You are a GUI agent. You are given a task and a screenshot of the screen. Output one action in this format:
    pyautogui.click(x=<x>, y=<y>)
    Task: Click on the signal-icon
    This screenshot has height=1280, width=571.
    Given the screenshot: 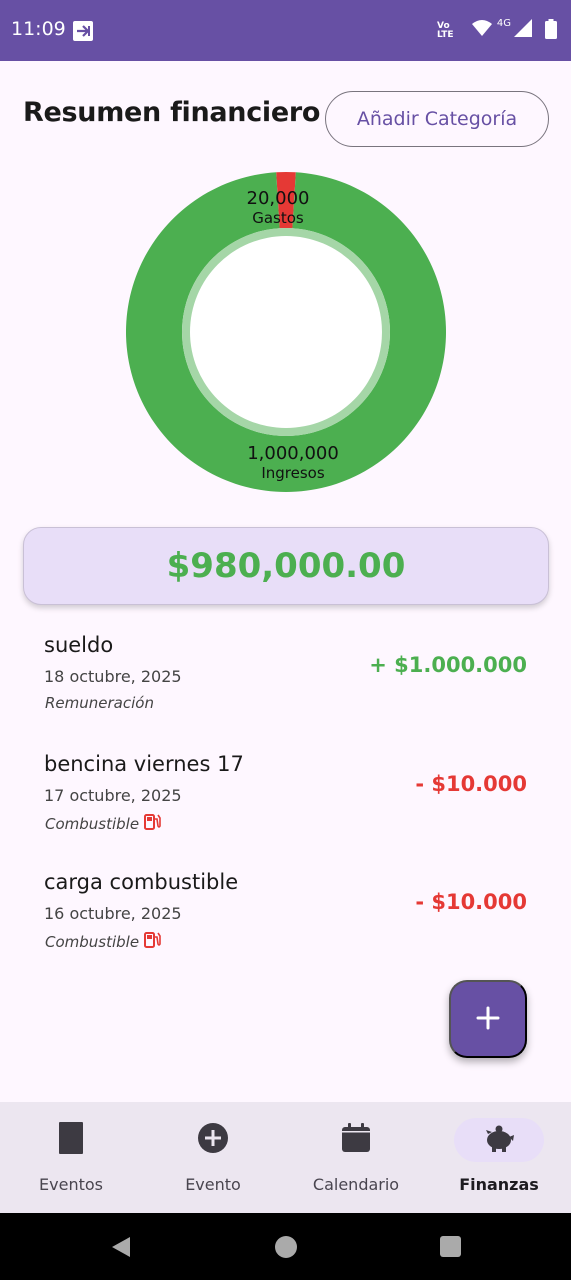 What is the action you would take?
    pyautogui.click(x=523, y=30)
    